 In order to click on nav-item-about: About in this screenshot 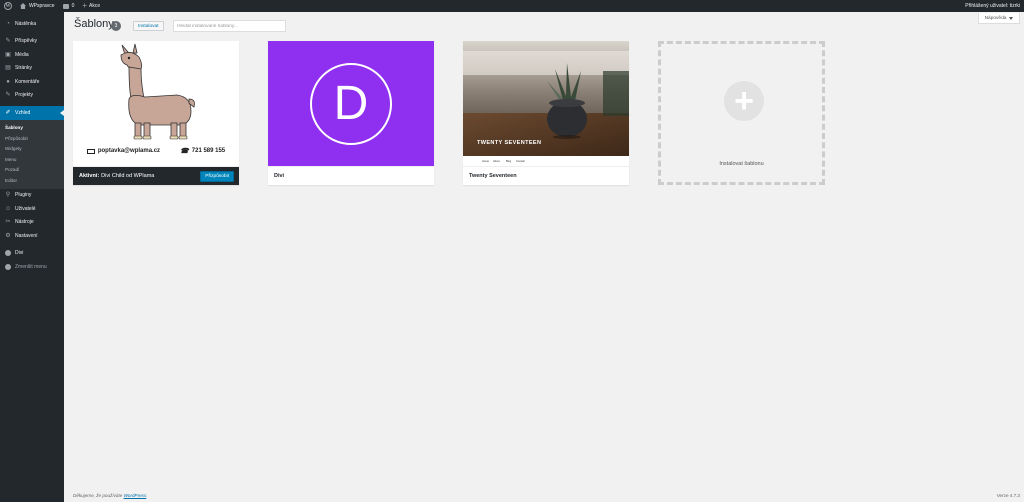, I will do `click(496, 161)`.